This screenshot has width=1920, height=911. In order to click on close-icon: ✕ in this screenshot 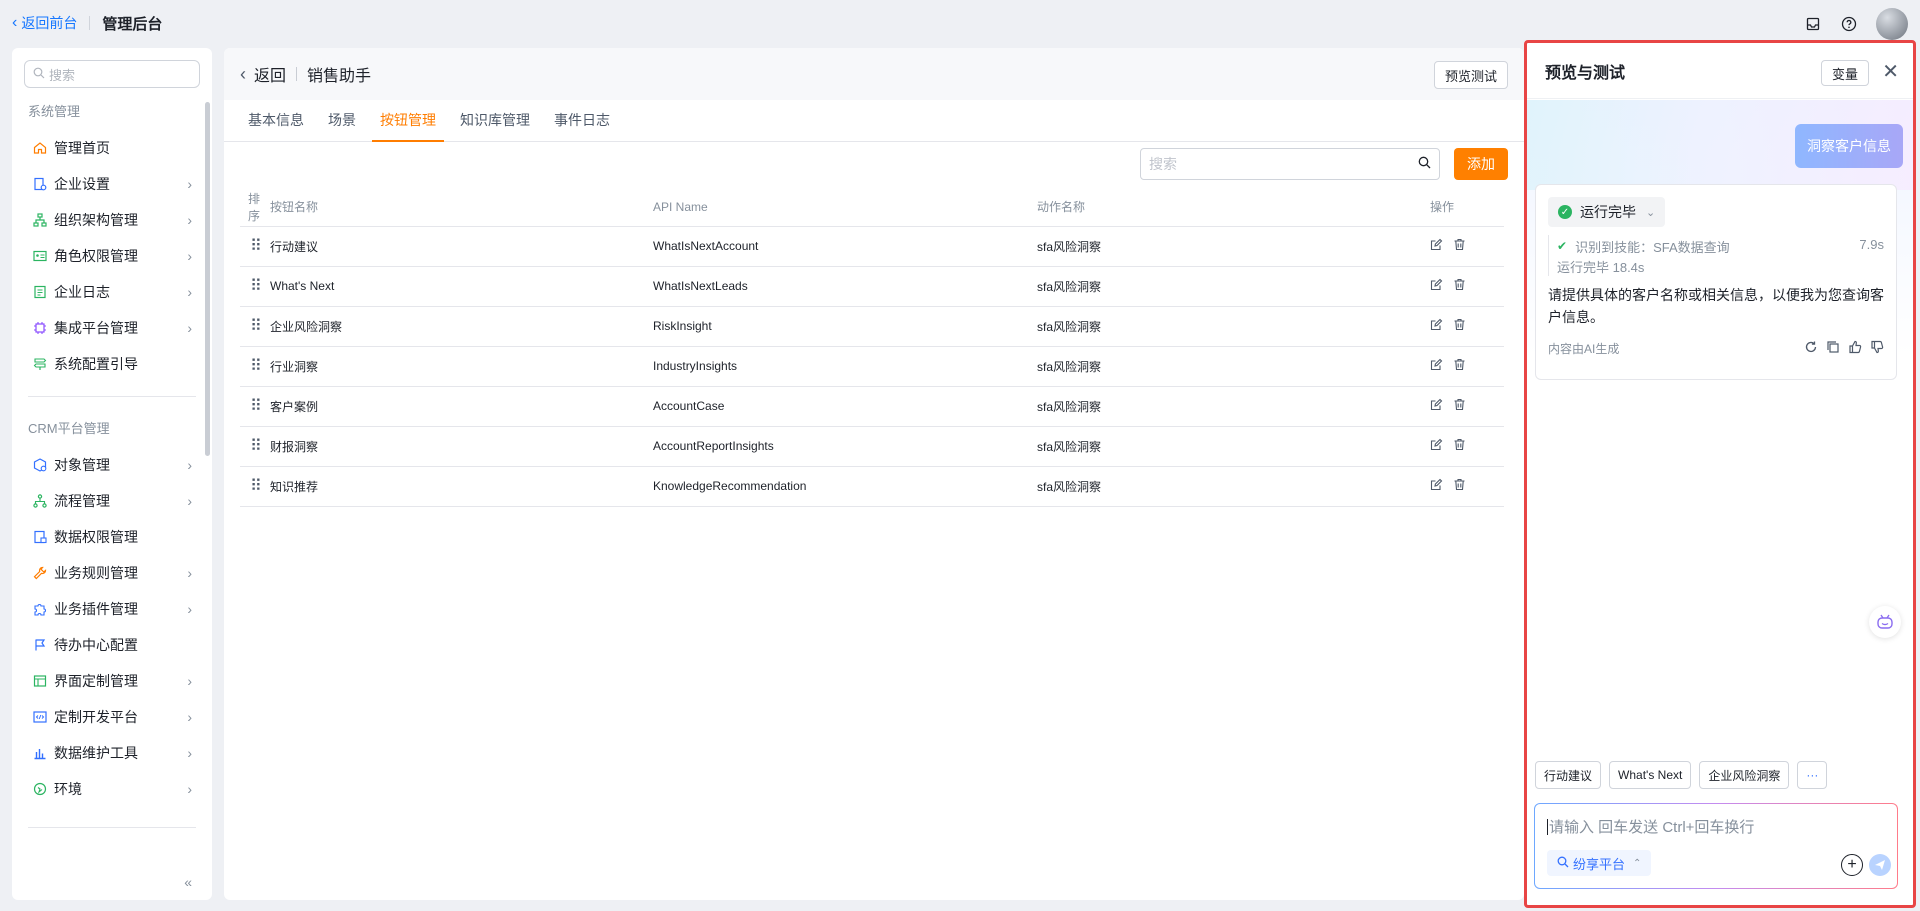, I will do `click(1890, 71)`.